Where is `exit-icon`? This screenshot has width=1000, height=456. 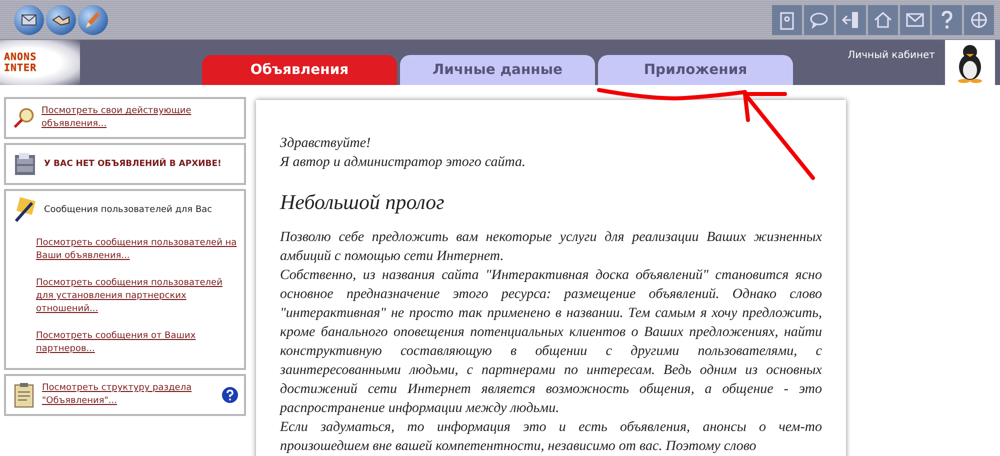
exit-icon is located at coordinates (851, 19).